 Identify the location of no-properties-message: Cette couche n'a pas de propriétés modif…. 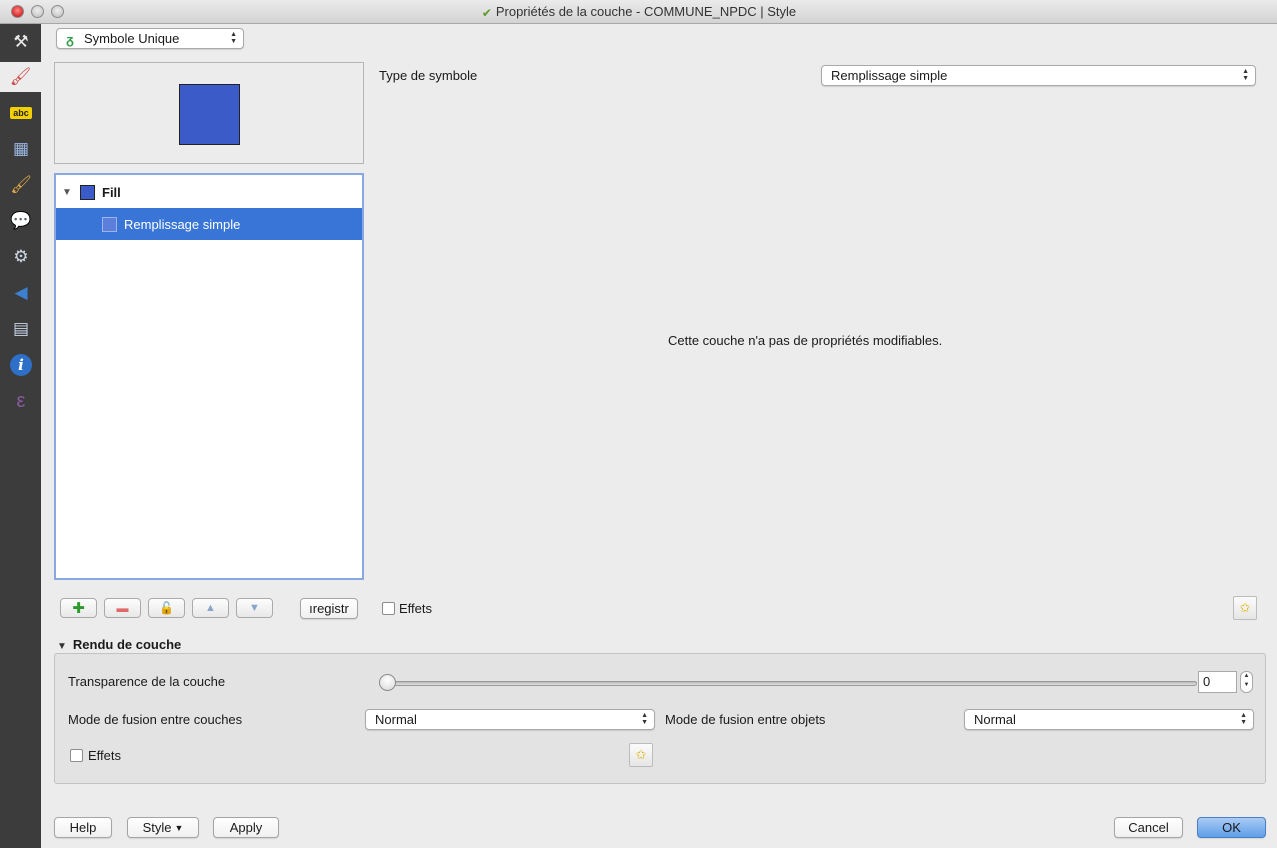
(805, 340).